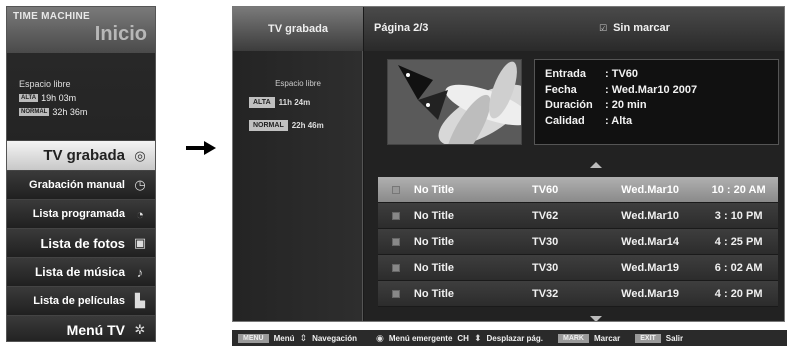 The image size is (787, 346). What do you see at coordinates (574, 29) in the screenshot?
I see `list-topbar: Página 2/3 ☑ Sin marcar` at bounding box center [574, 29].